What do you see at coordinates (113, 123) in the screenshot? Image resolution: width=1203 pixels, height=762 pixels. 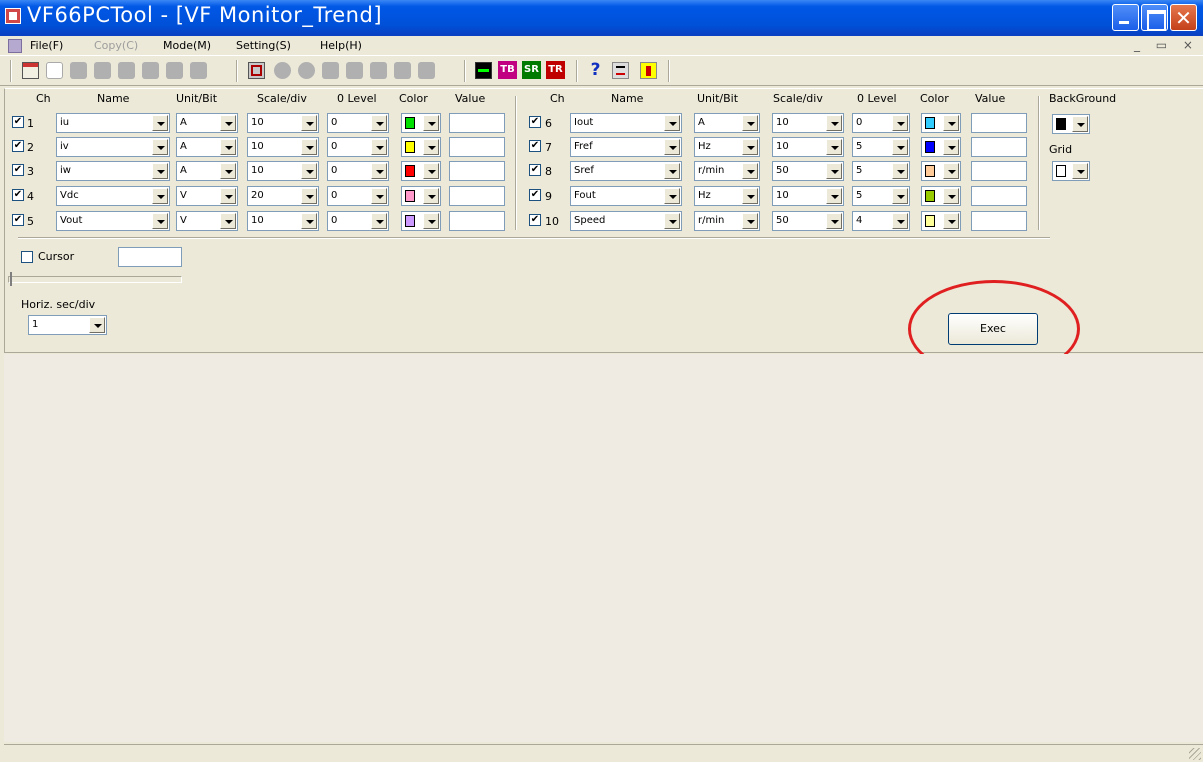 I see `channel-name-select: iu` at bounding box center [113, 123].